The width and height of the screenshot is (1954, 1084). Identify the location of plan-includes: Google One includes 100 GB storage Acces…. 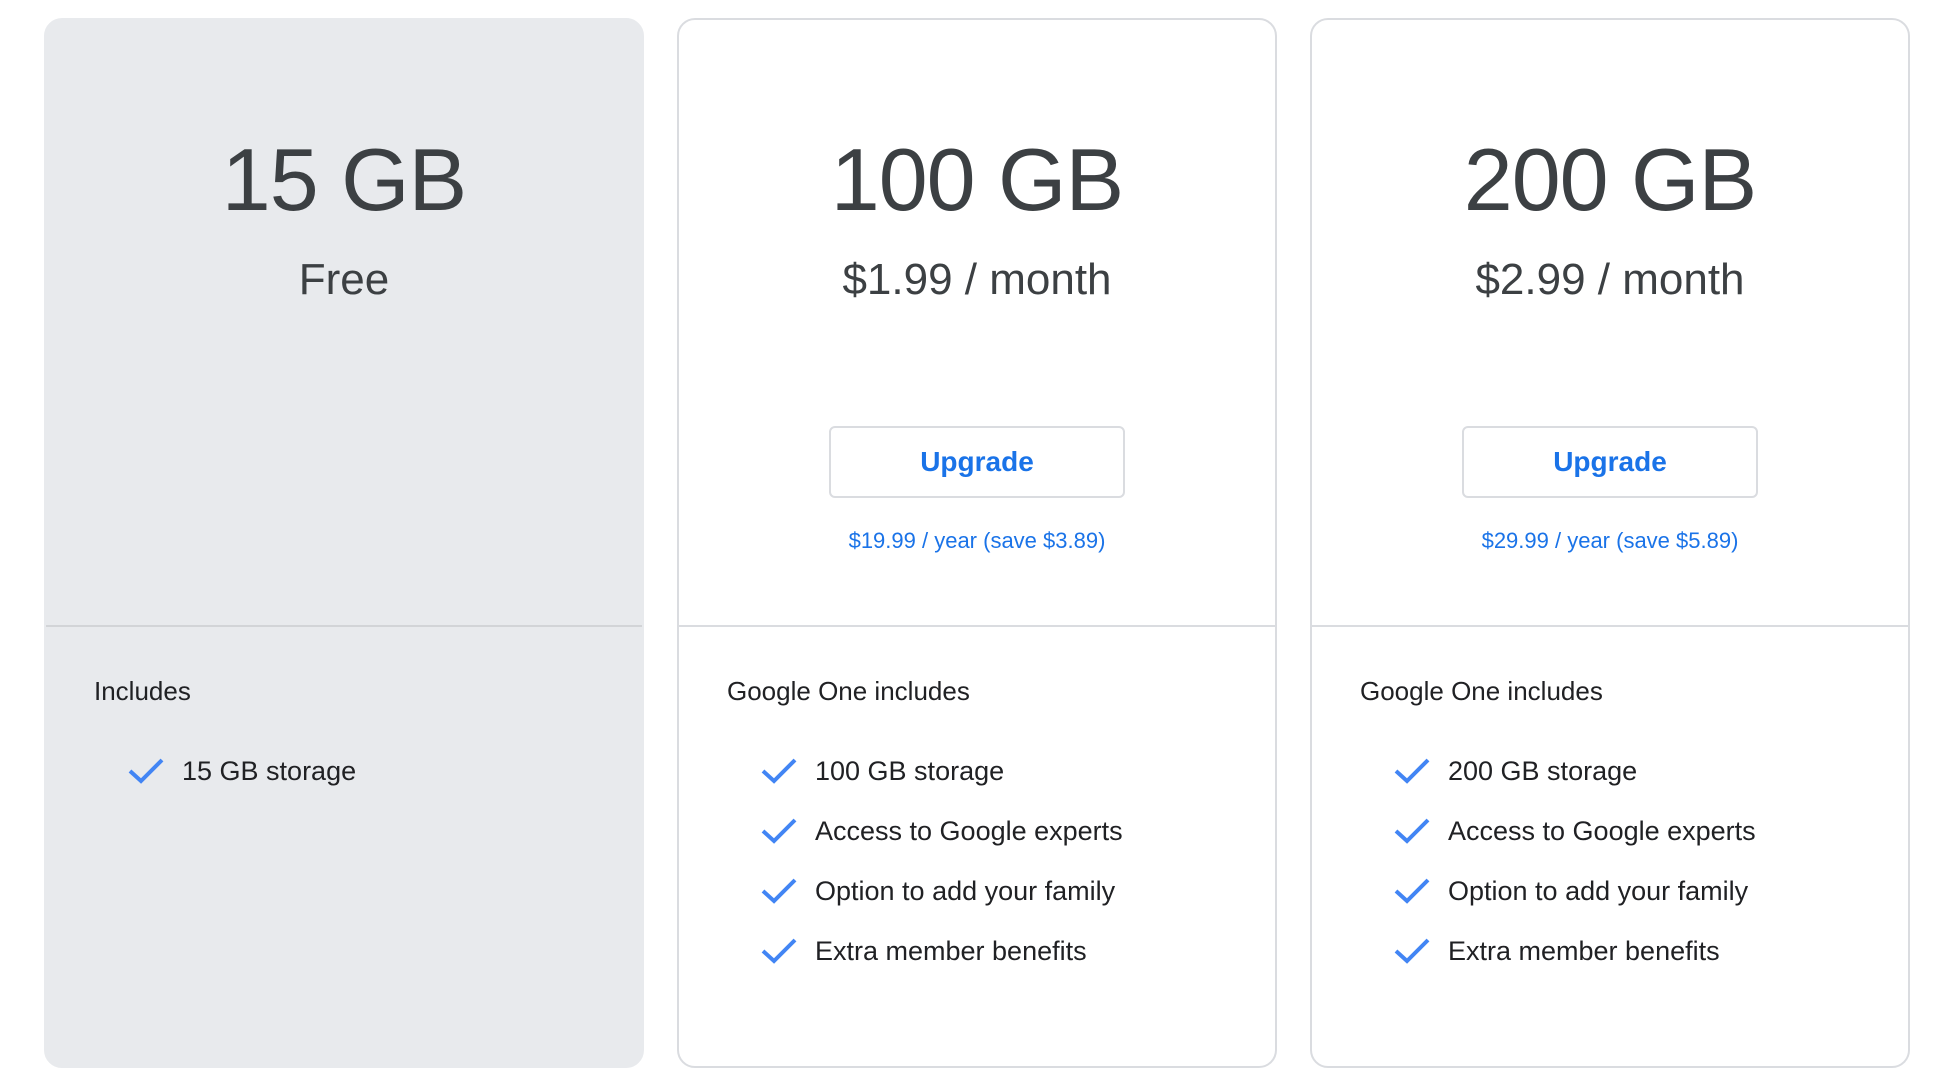
(977, 804).